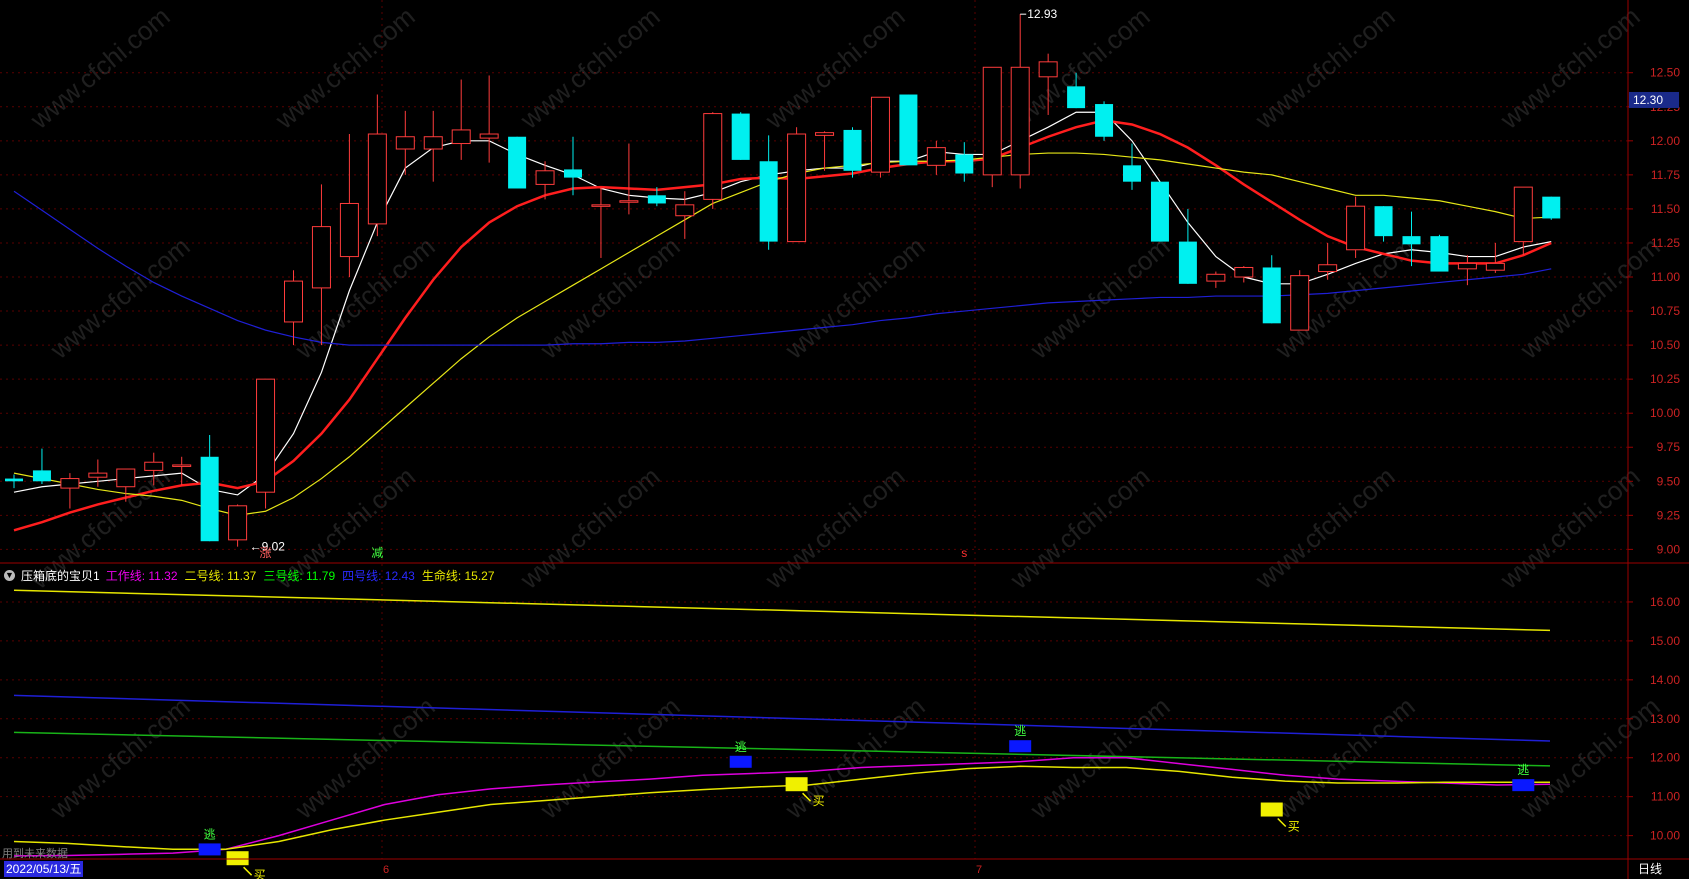 Image resolution: width=1689 pixels, height=879 pixels. Describe the element at coordinates (377, 553) in the screenshot. I see `event-mark: 减` at that location.